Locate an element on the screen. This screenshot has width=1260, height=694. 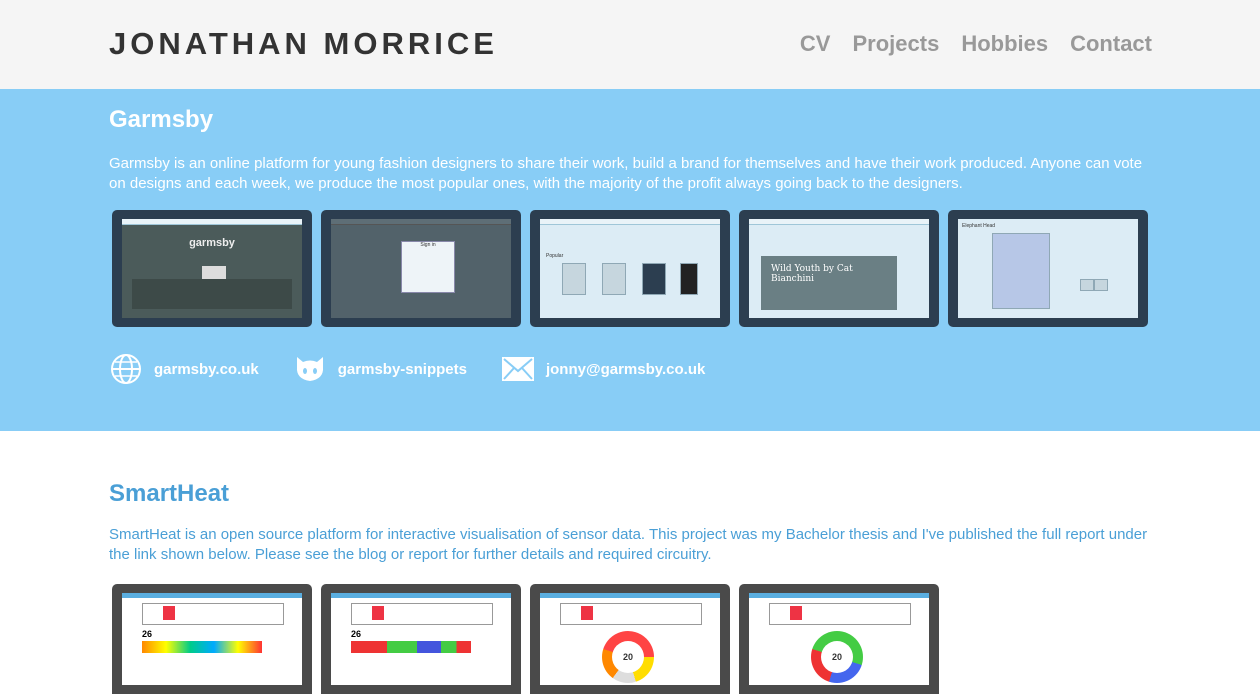
mock-design-title: Elephant Head is located at coordinates (979, 226).